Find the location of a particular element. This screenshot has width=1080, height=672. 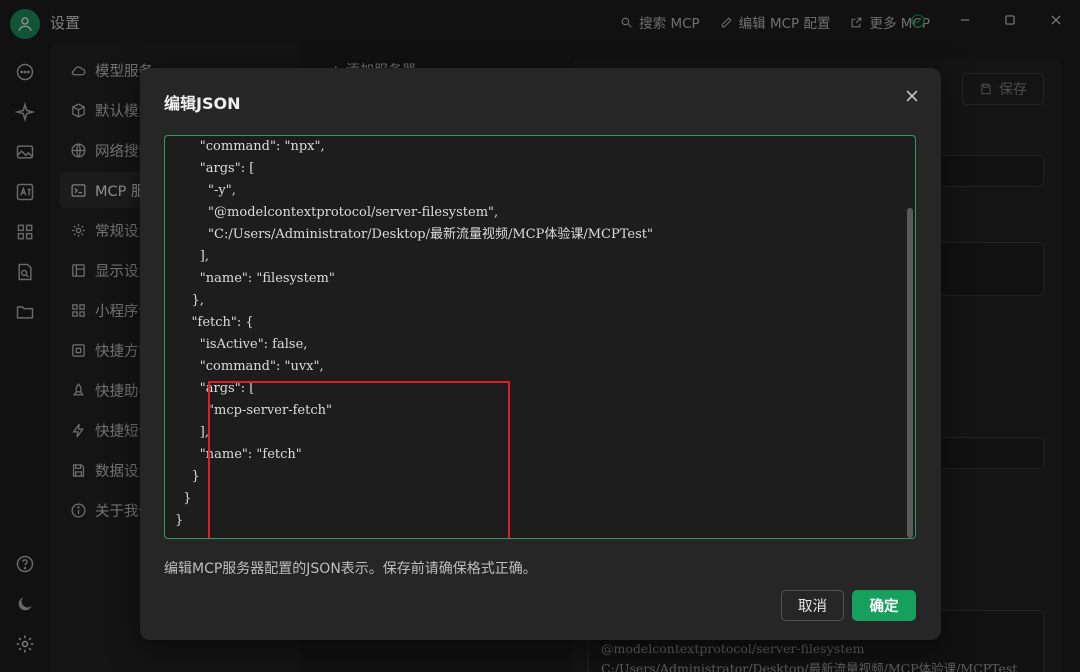

dialog-close-button is located at coordinates (912, 96).